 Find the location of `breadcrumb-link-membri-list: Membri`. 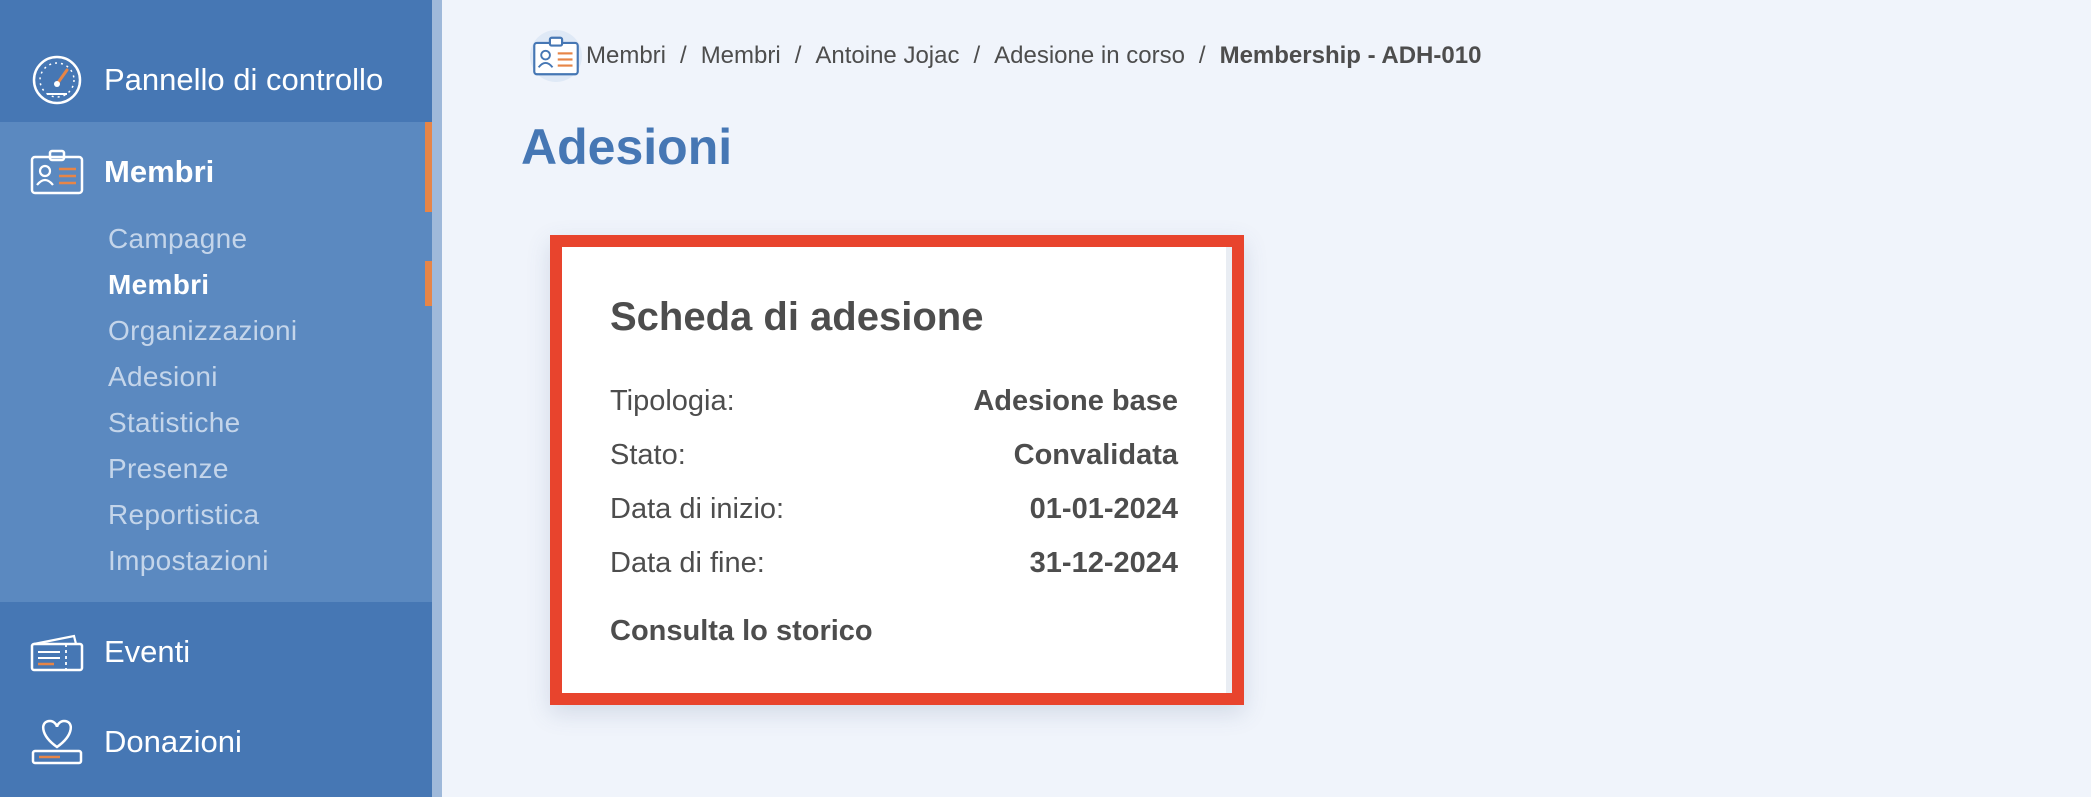

breadcrumb-link-membri-list: Membri is located at coordinates (741, 56).